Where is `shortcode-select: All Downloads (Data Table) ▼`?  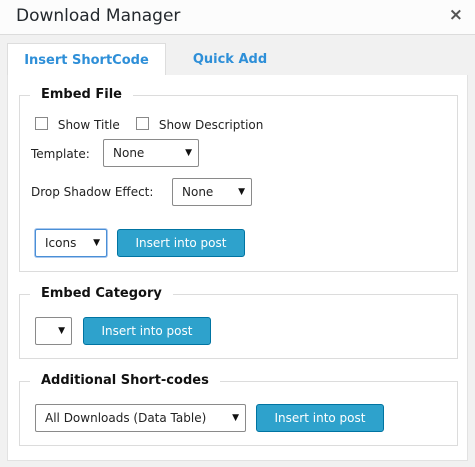
shortcode-select: All Downloads (Data Table) ▼ is located at coordinates (140, 418).